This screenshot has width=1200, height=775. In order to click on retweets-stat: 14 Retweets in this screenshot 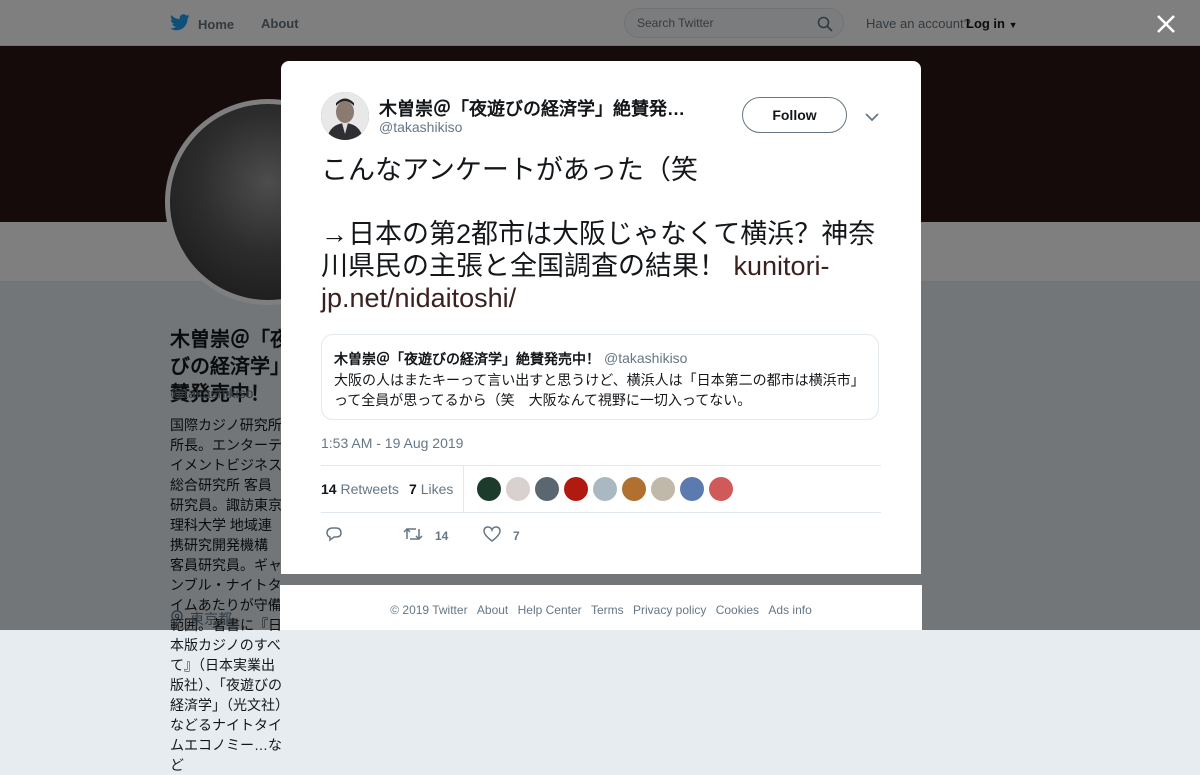, I will do `click(360, 489)`.